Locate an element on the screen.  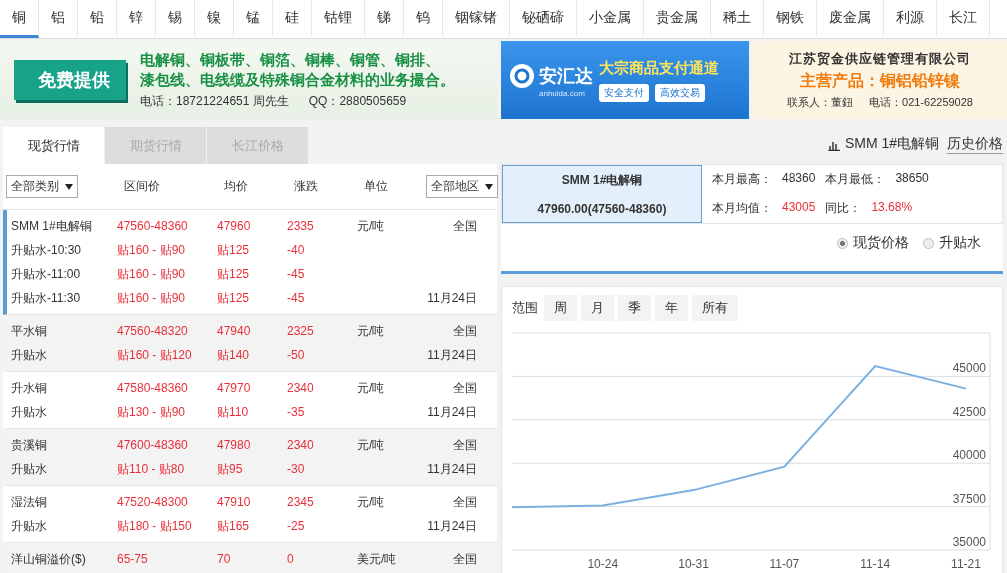
region-dropdown: 全部地区 is located at coordinates (462, 186).